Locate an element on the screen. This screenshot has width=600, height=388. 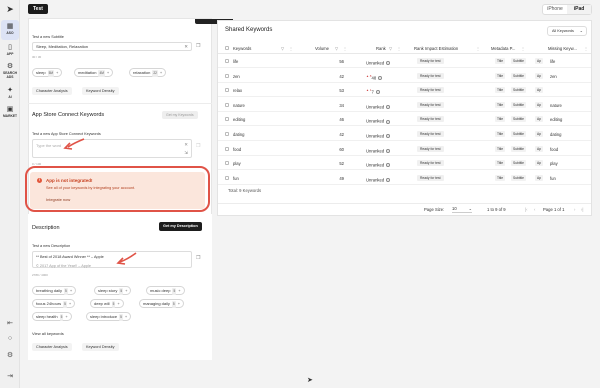
keyword-chip: sleep health 5 + is located at coordinates (52, 316).